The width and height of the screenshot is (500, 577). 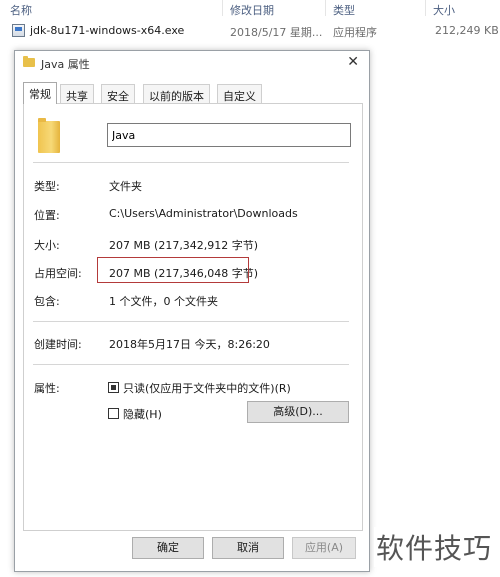 I want to click on highlight-box, so click(x=173, y=270).